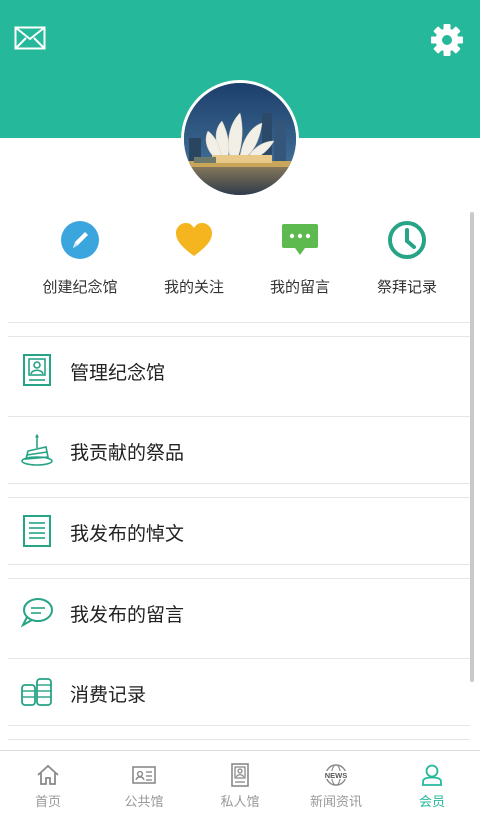 The width and height of the screenshot is (480, 820). Describe the element at coordinates (432, 775) in the screenshot. I see `member-icon` at that location.